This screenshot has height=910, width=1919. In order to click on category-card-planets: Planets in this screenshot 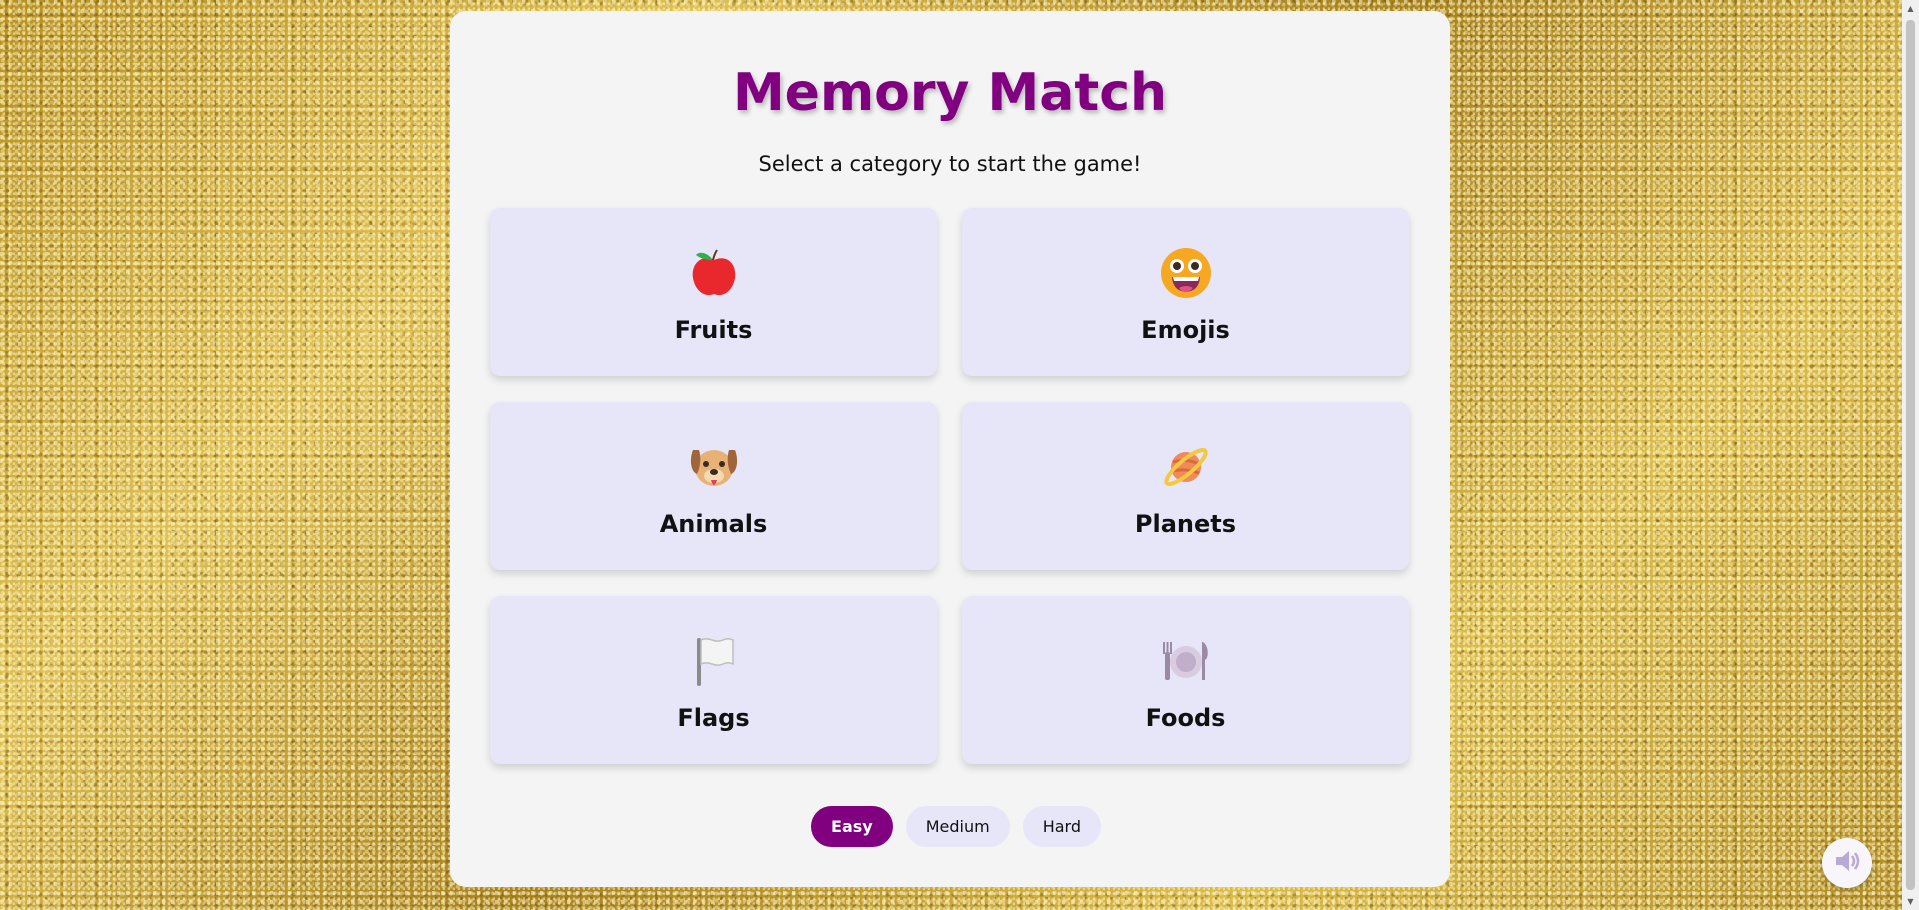, I will do `click(1185, 486)`.